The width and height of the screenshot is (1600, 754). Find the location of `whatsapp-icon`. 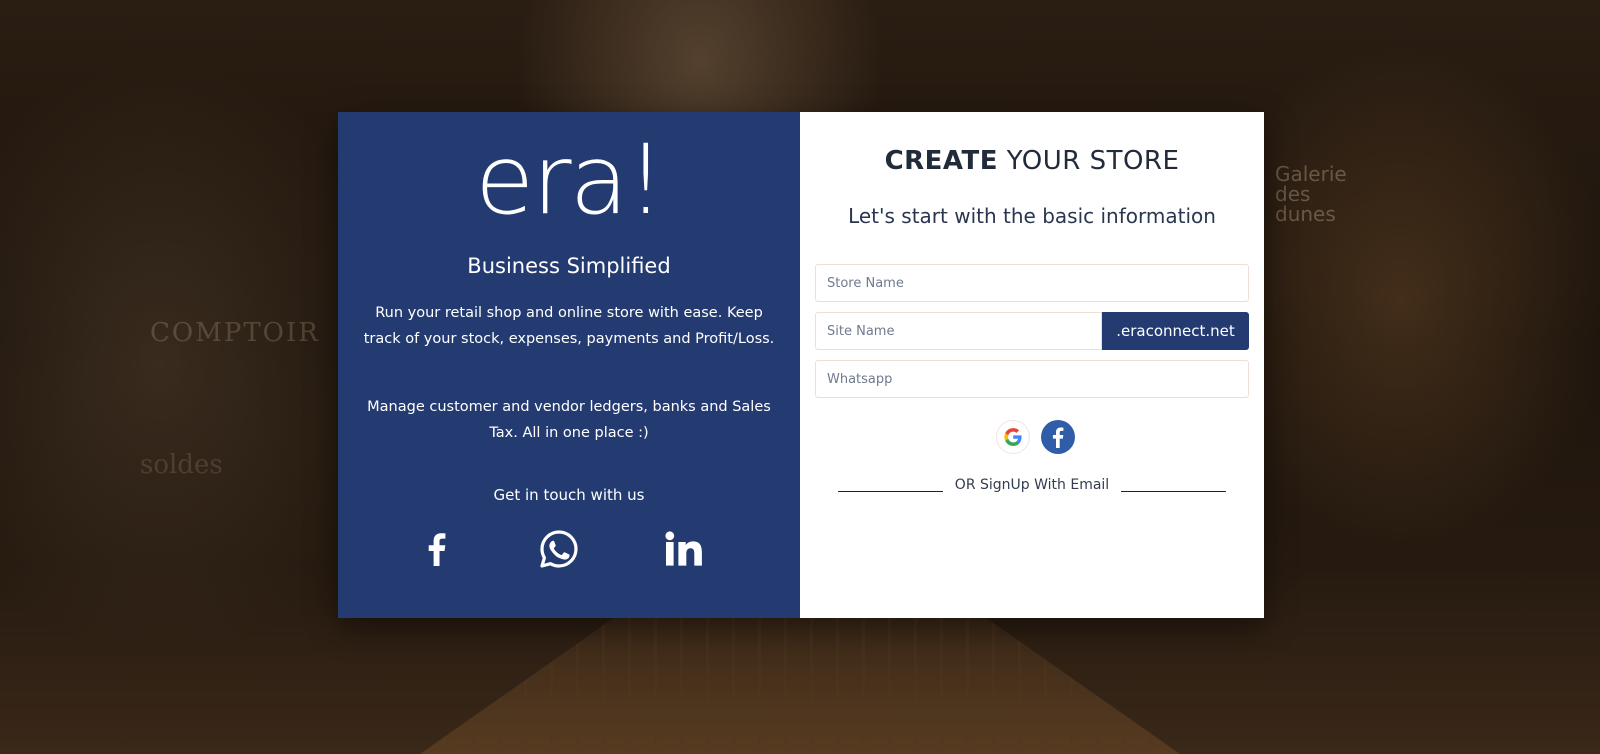

whatsapp-icon is located at coordinates (559, 549).